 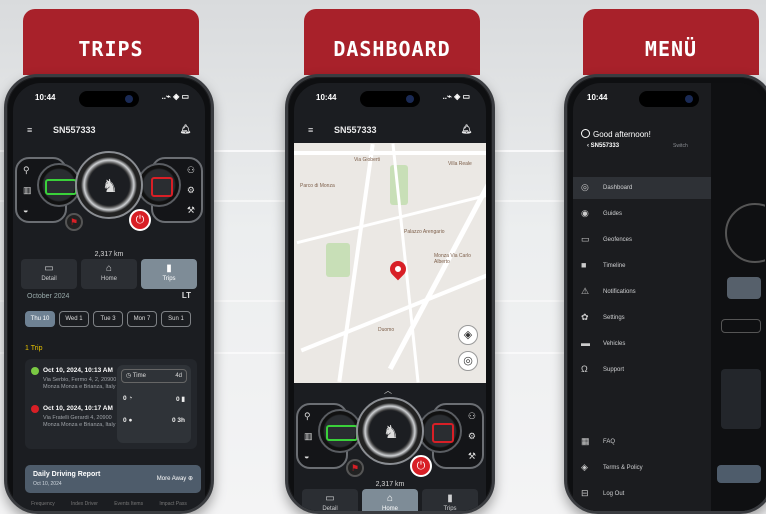 I want to click on map-label: Parco di Monza, so click(x=317, y=186).